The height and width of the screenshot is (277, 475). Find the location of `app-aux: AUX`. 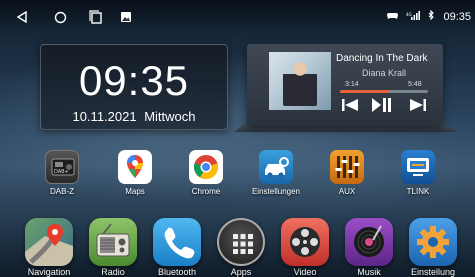

app-aux: AUX is located at coordinates (347, 173).